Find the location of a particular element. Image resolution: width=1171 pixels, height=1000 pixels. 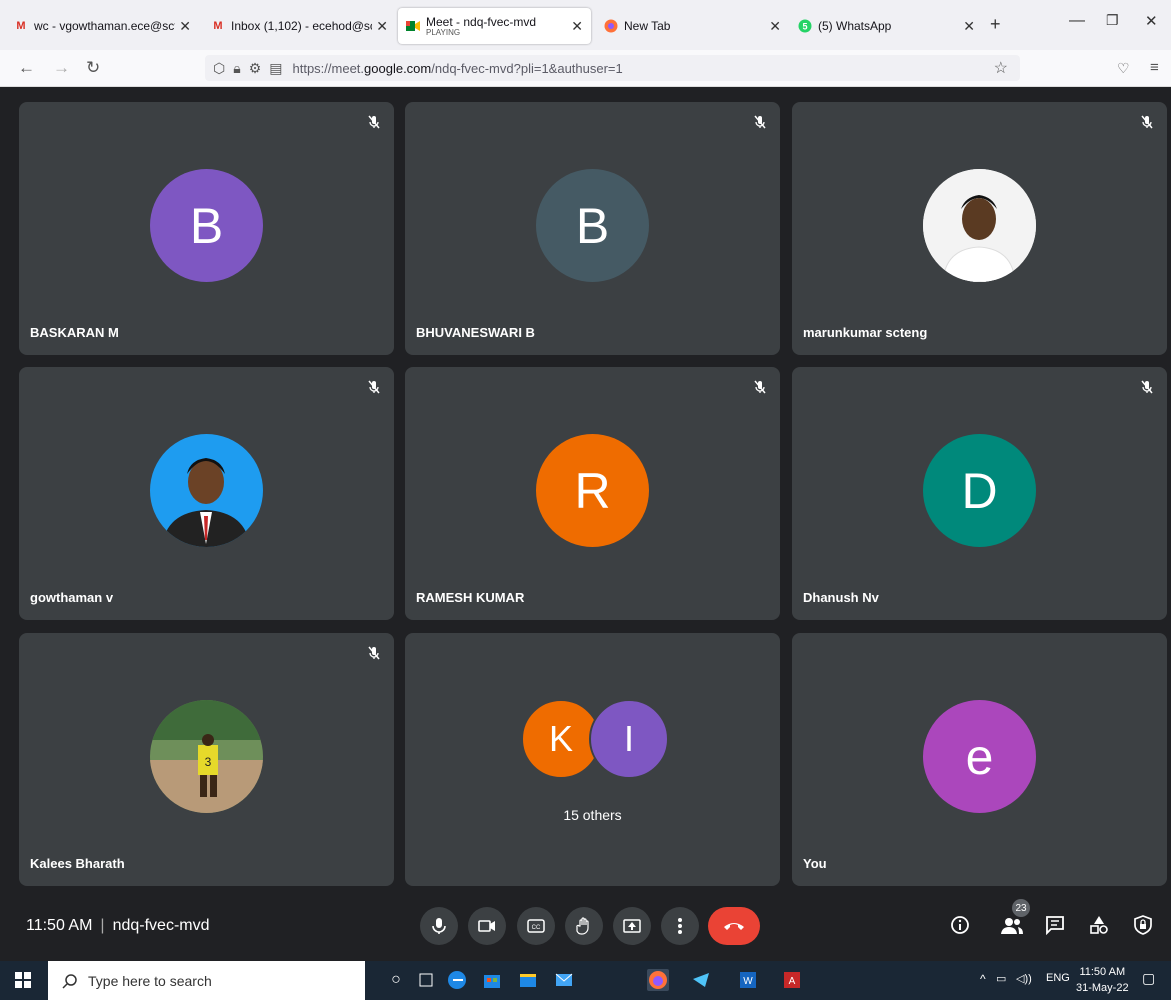

taskbar-clock: 11:50 AM 31-May-22 is located at coordinates (1102, 980).